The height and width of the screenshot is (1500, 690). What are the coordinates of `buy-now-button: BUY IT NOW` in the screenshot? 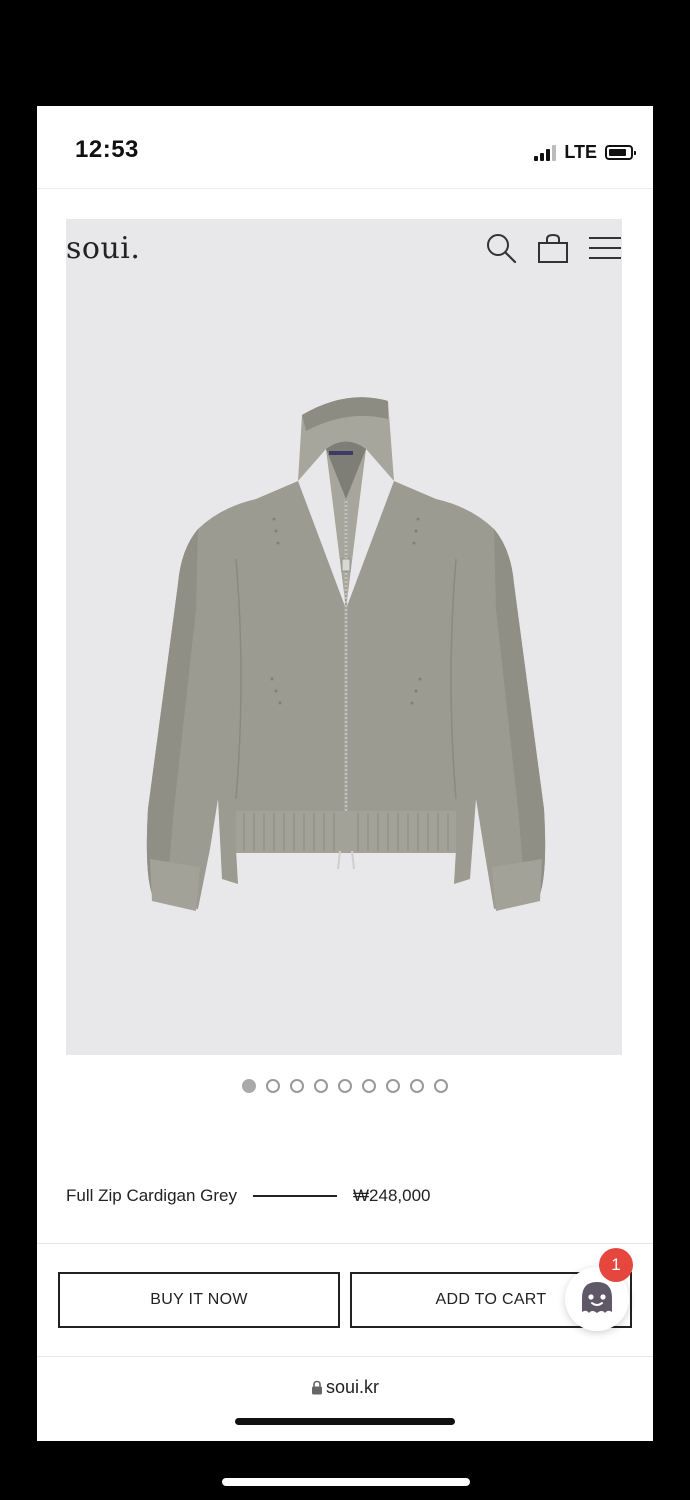 It's located at (199, 1300).